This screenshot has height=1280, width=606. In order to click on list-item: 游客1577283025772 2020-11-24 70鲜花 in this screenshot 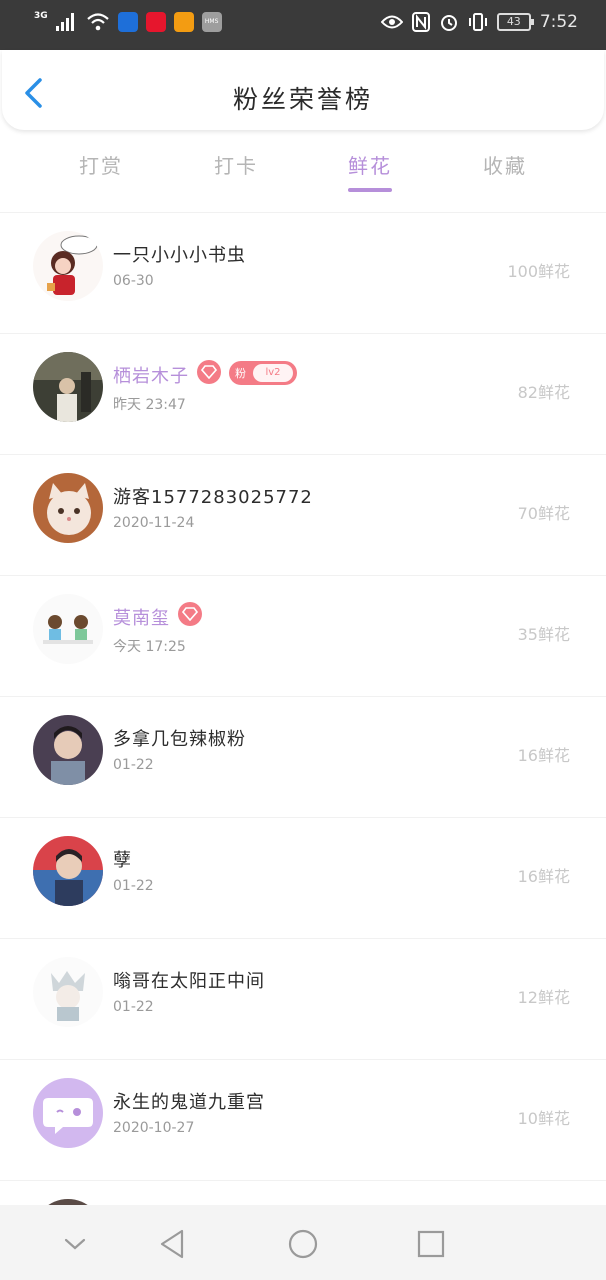, I will do `click(303, 514)`.